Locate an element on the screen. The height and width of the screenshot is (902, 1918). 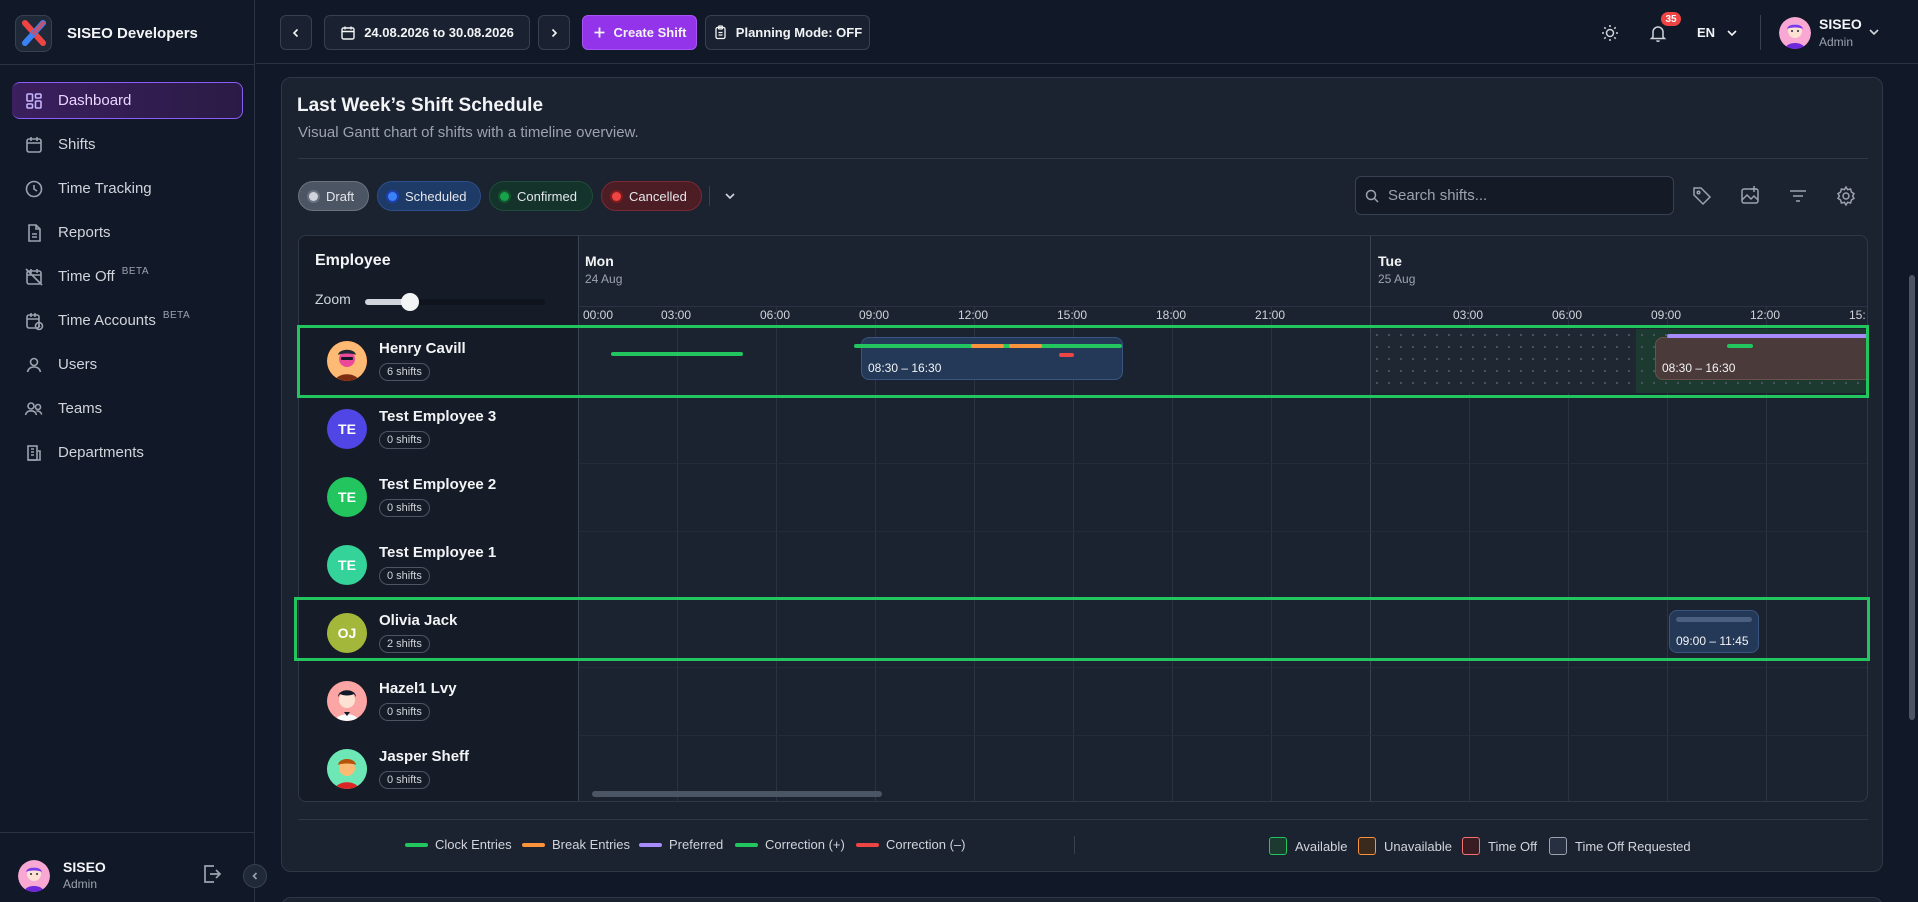
day-label: Mon is located at coordinates (599, 261).